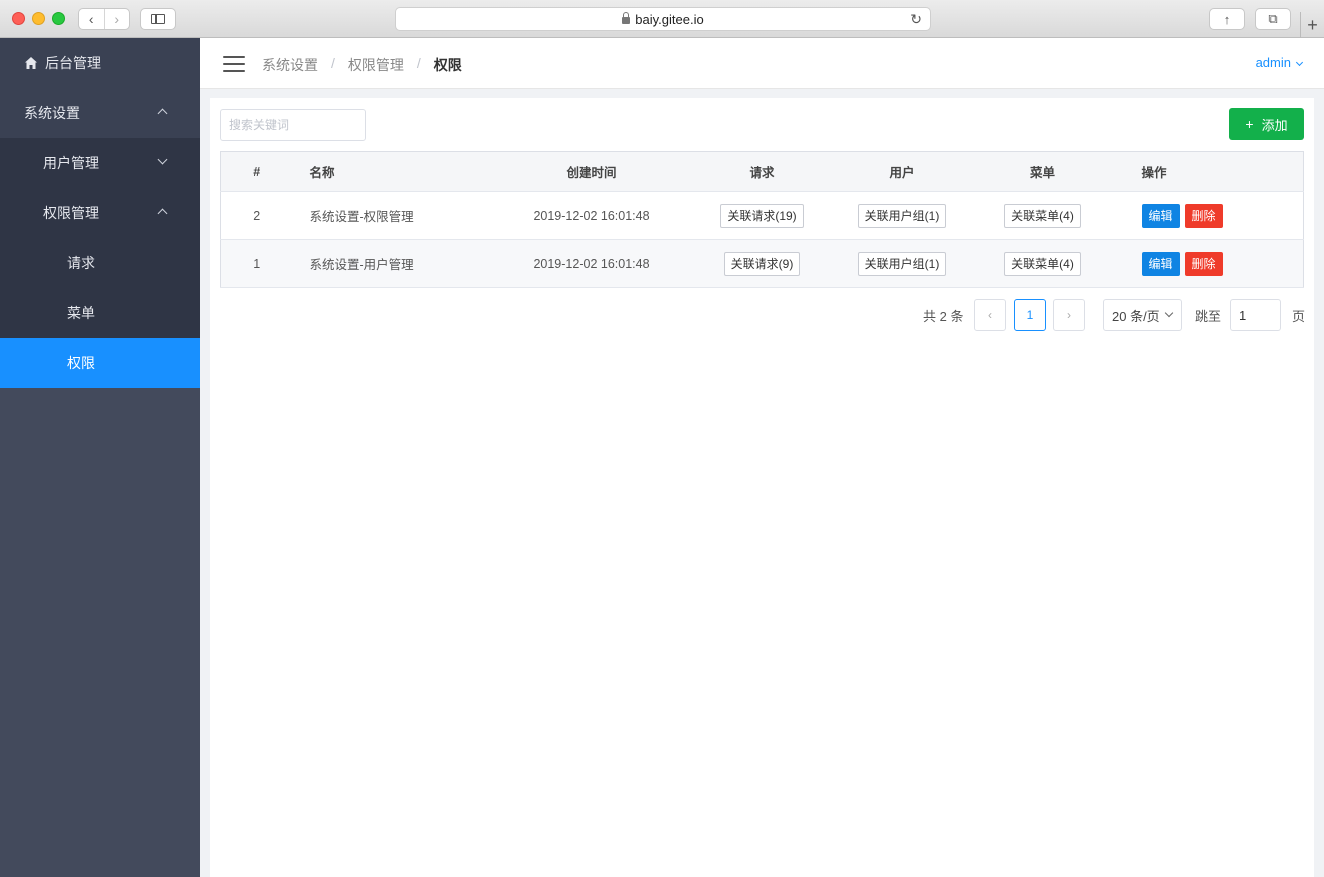 The height and width of the screenshot is (877, 1324). I want to click on row-request-cell: 关联请求(9), so click(762, 263).